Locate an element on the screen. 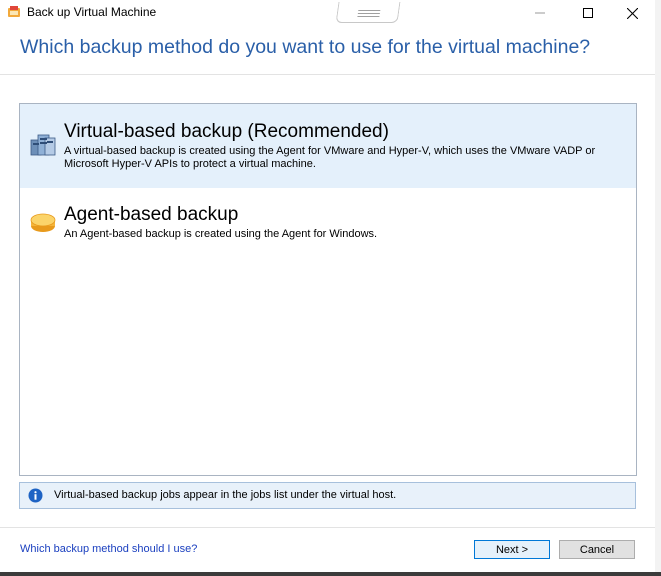  info-icon is located at coordinates (35, 495).